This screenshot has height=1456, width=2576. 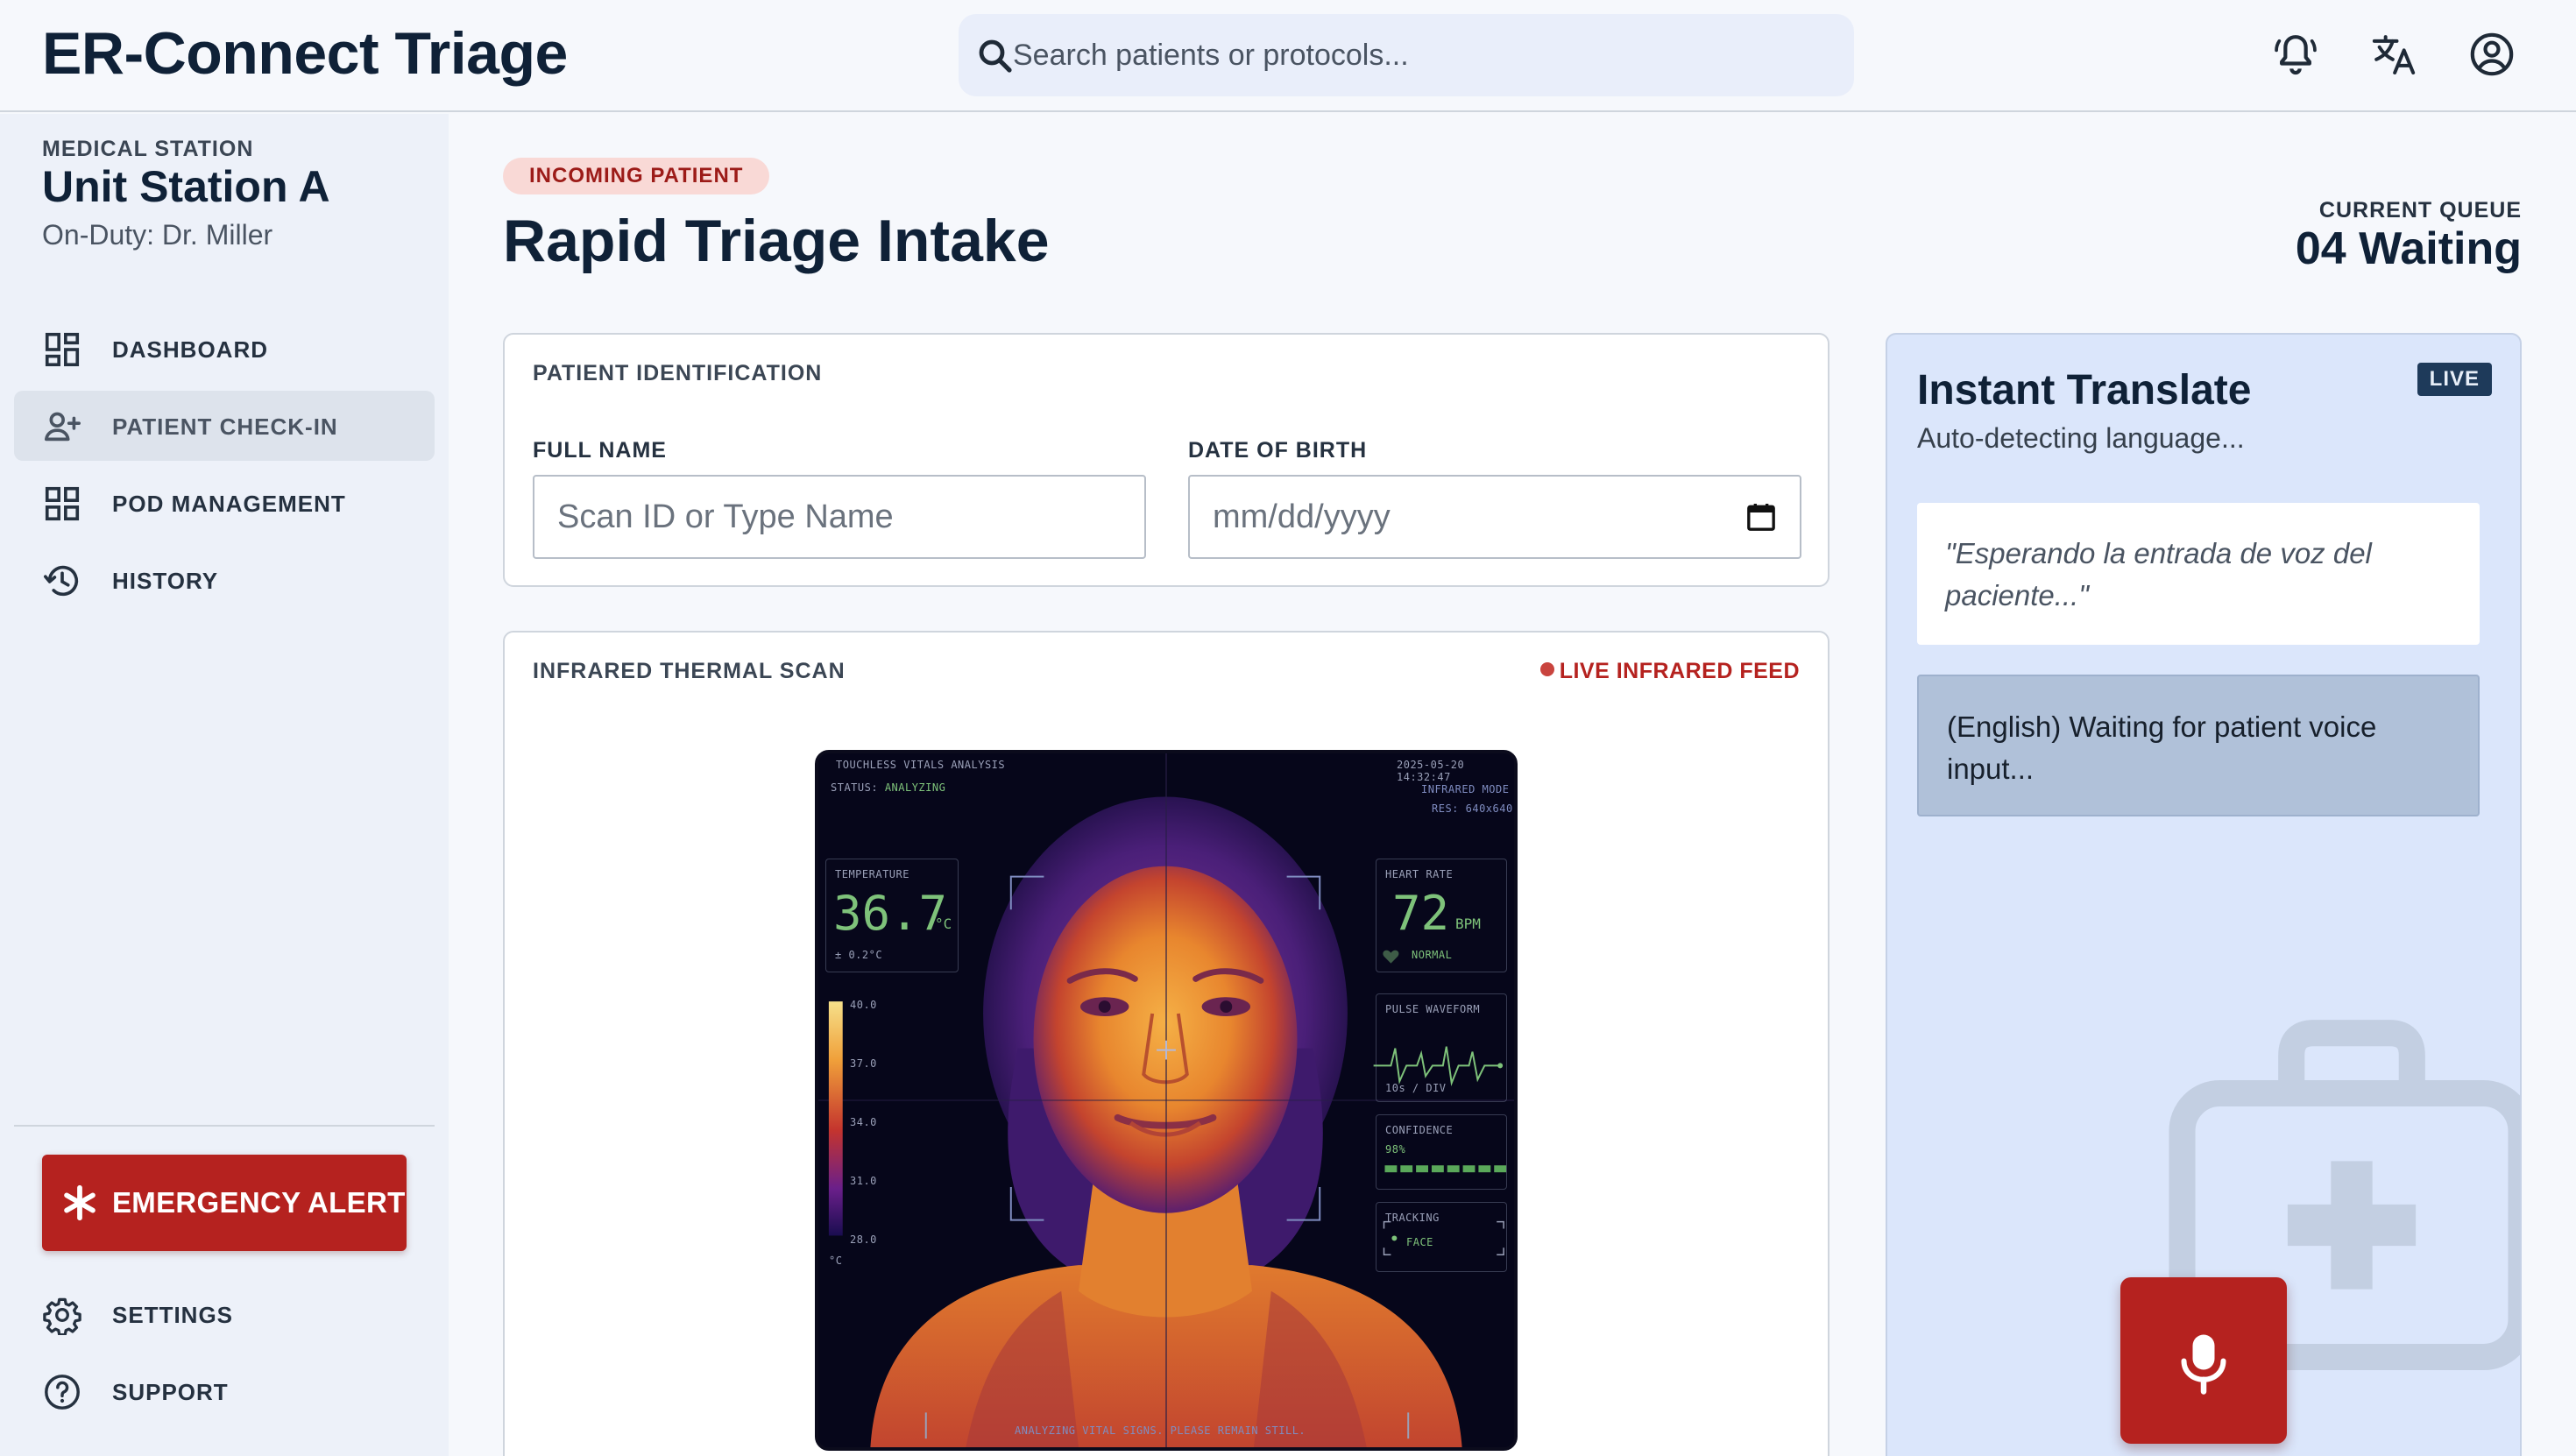 I want to click on hud-time: 14:32:47, so click(x=1424, y=777).